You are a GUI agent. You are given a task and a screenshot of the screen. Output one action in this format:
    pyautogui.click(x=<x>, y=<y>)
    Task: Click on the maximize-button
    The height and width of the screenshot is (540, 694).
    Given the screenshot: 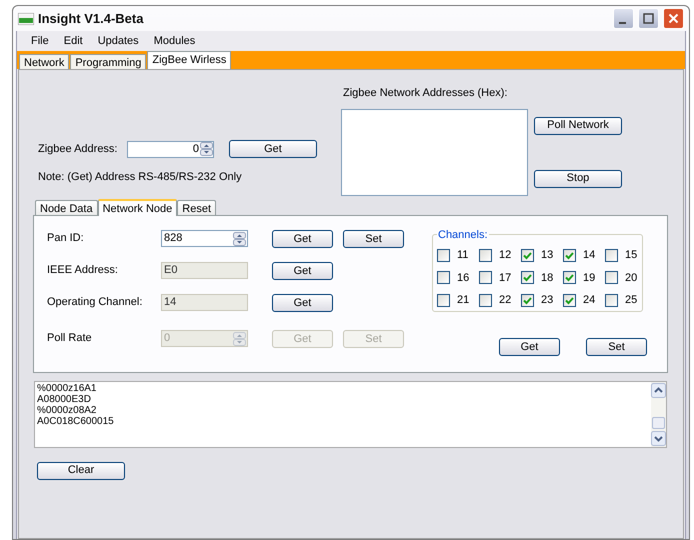 What is the action you would take?
    pyautogui.click(x=648, y=18)
    